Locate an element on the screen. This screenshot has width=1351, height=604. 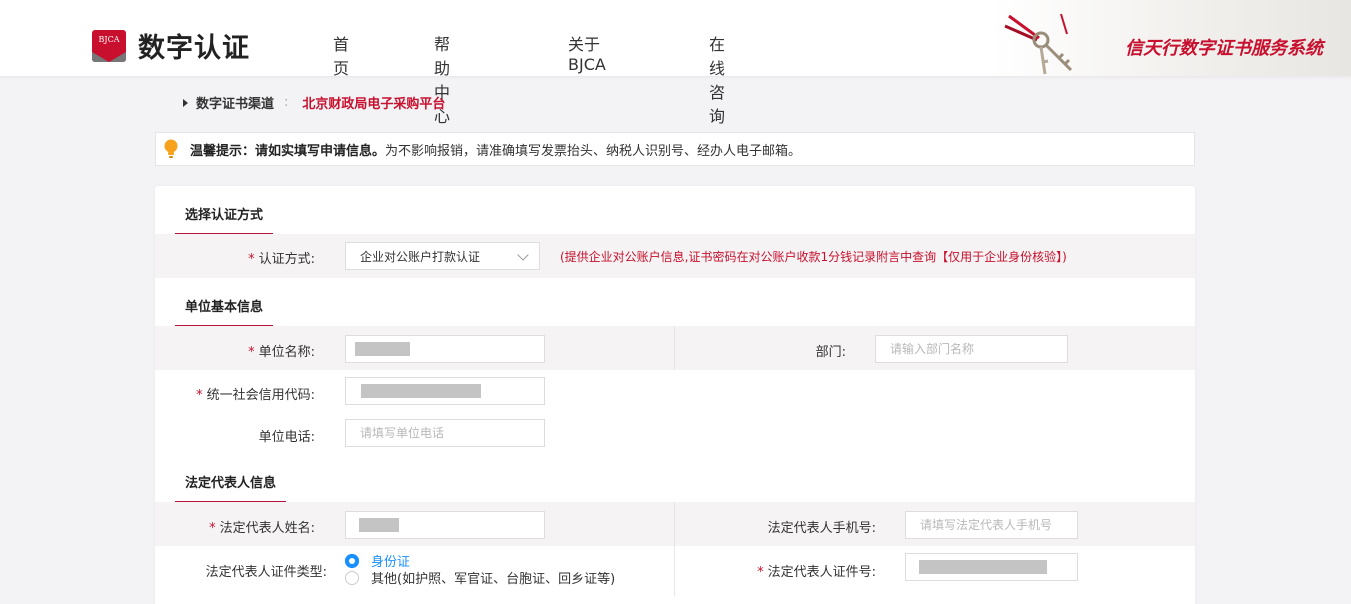
keys-icon is located at coordinates (1038, 44).